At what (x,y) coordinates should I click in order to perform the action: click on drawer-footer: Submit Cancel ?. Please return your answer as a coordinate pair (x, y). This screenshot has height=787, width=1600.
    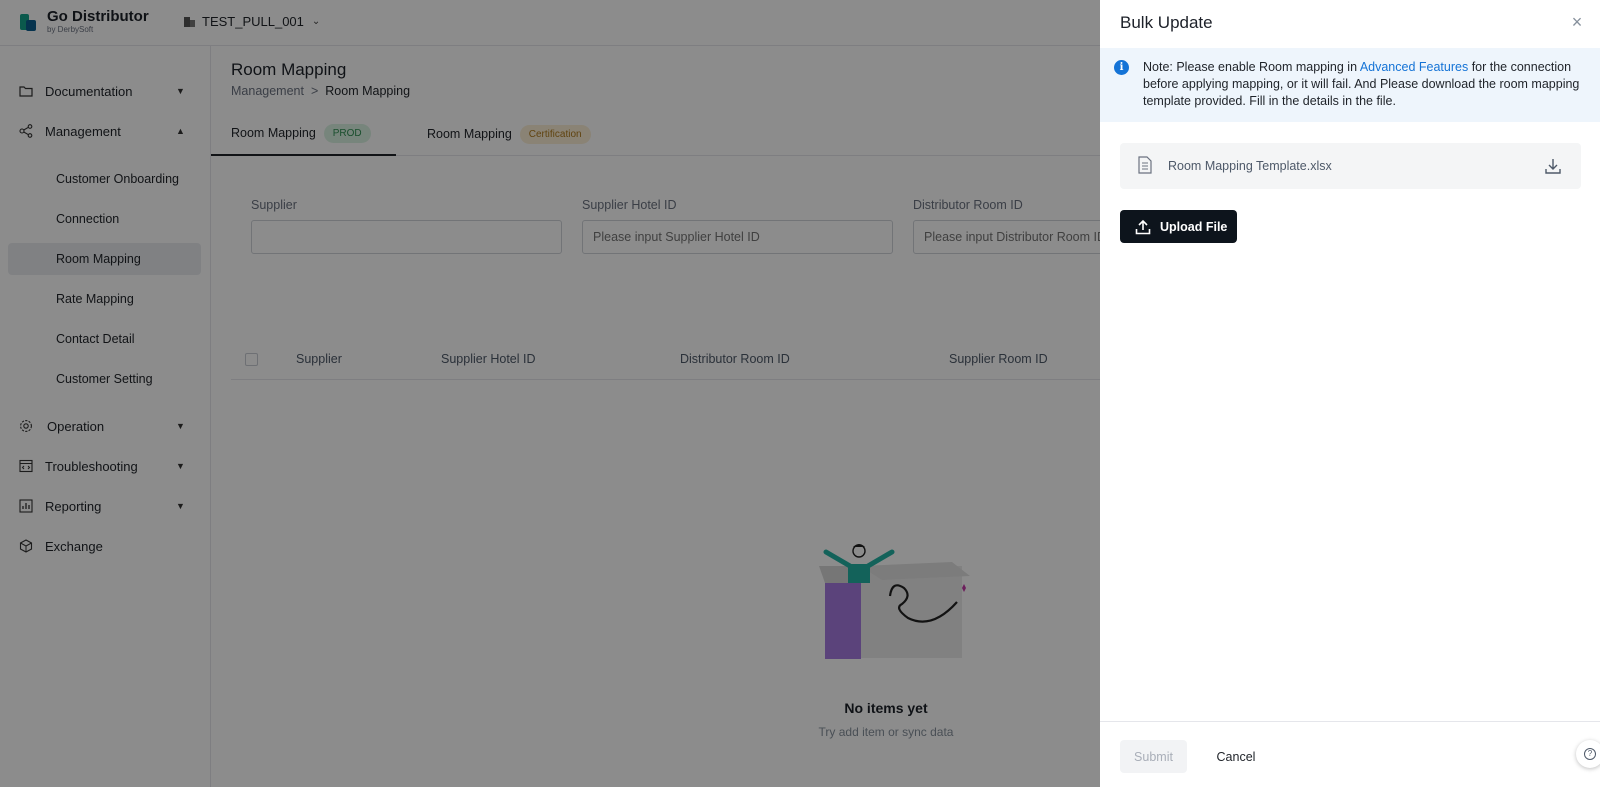
    Looking at the image, I should click on (1350, 754).